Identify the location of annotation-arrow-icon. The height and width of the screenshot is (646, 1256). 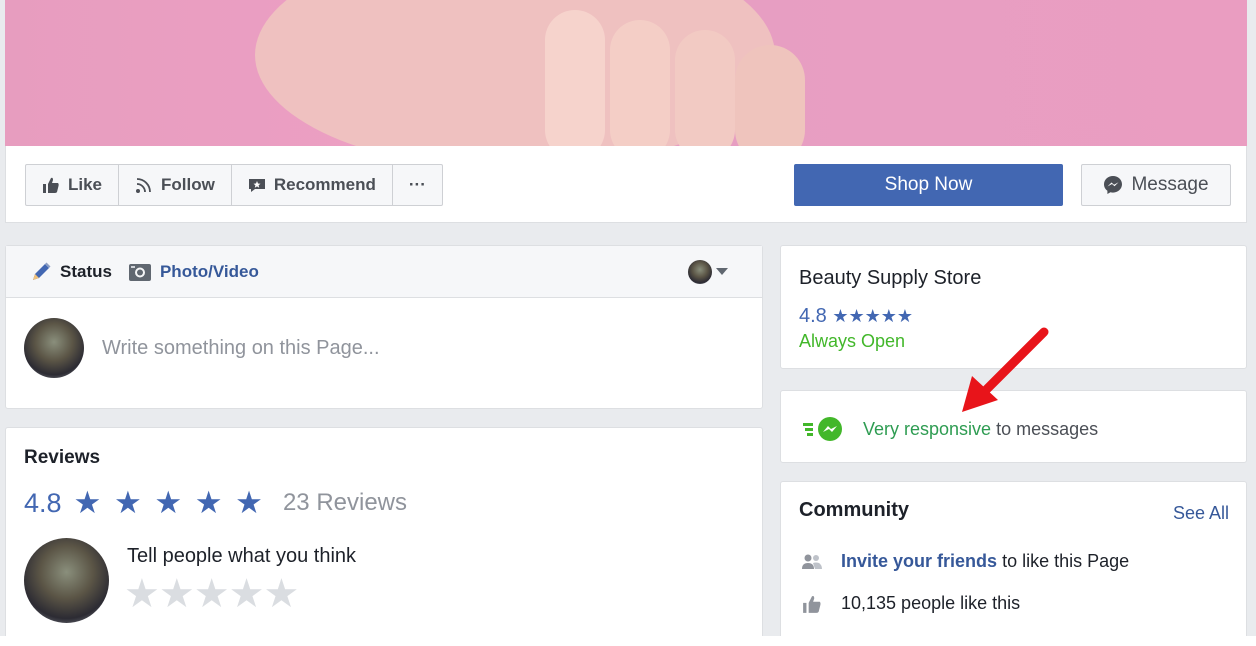
(1005, 369).